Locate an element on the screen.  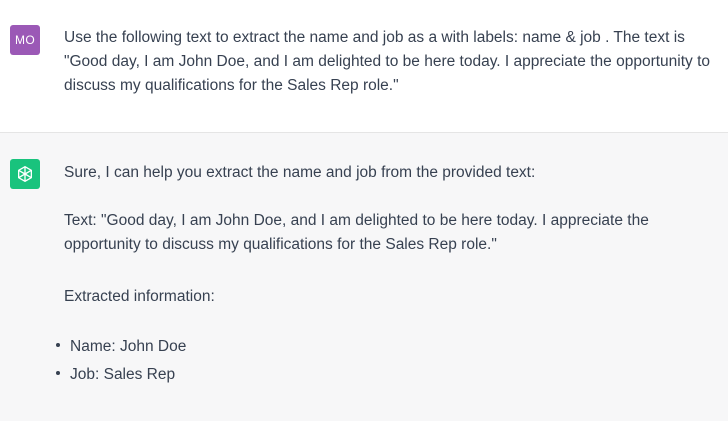
extracted-list: Name: John Doe Job: Sales Rep is located at coordinates (121, 361).